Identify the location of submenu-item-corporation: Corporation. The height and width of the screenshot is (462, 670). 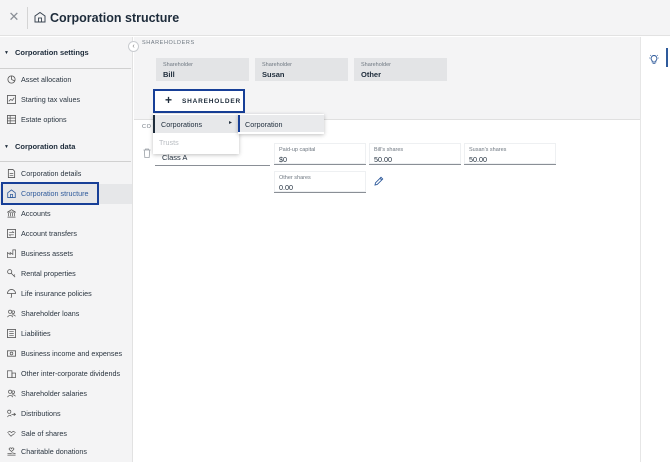
(281, 123).